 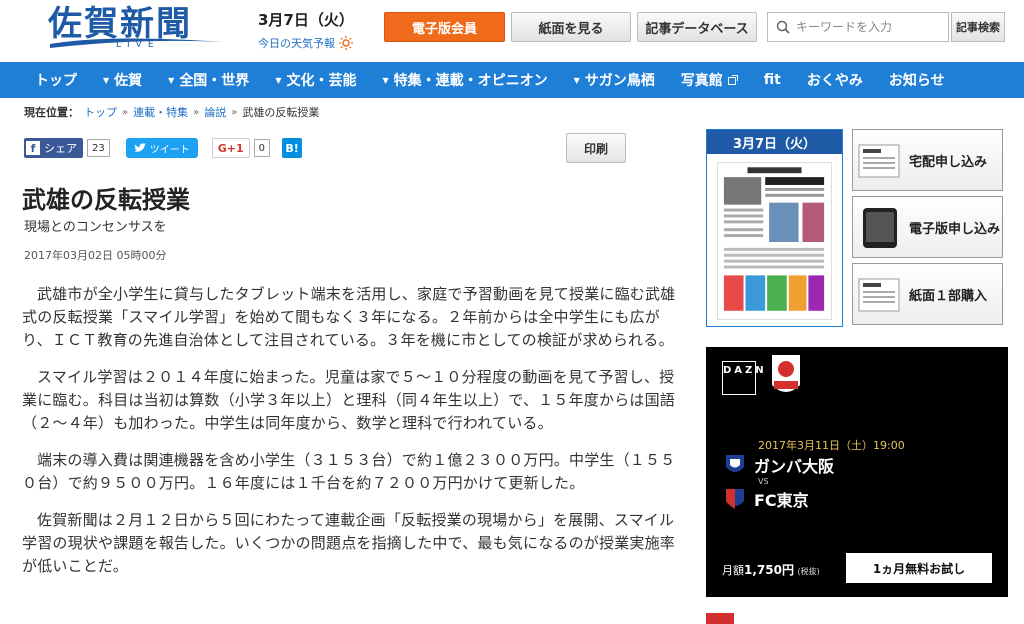 What do you see at coordinates (697, 27) in the screenshot?
I see `article-database-button: 記事データベース` at bounding box center [697, 27].